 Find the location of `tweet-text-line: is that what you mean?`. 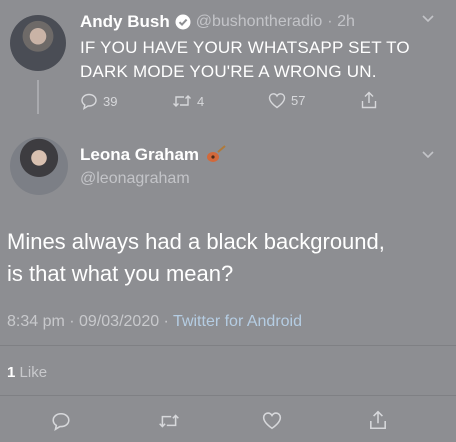

tweet-text-line: is that what you mean? is located at coordinates (120, 273).